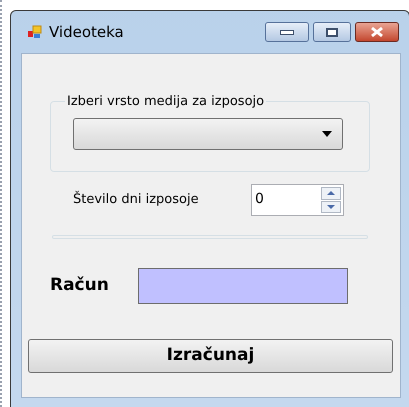 This screenshot has height=407, width=409. I want to click on minimize-button, so click(287, 32).